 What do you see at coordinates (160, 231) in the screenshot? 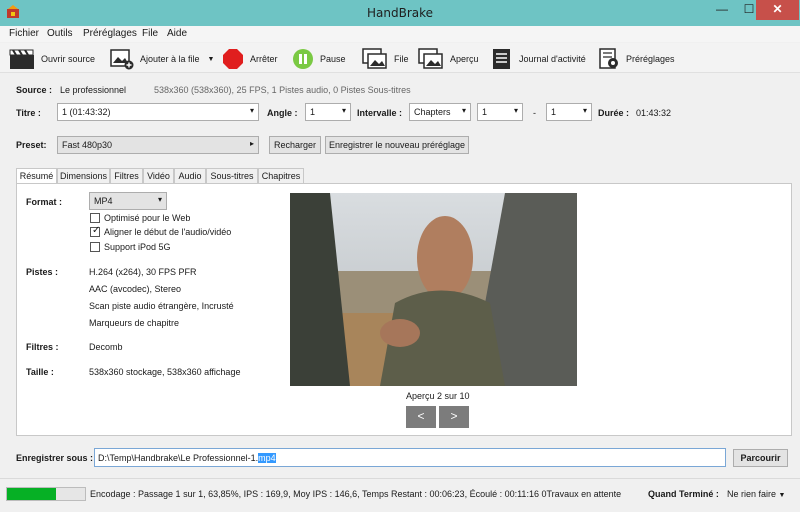
I see `align-av-checkbox: ✓ Aligner le début de l'audio/vidéo` at bounding box center [160, 231].